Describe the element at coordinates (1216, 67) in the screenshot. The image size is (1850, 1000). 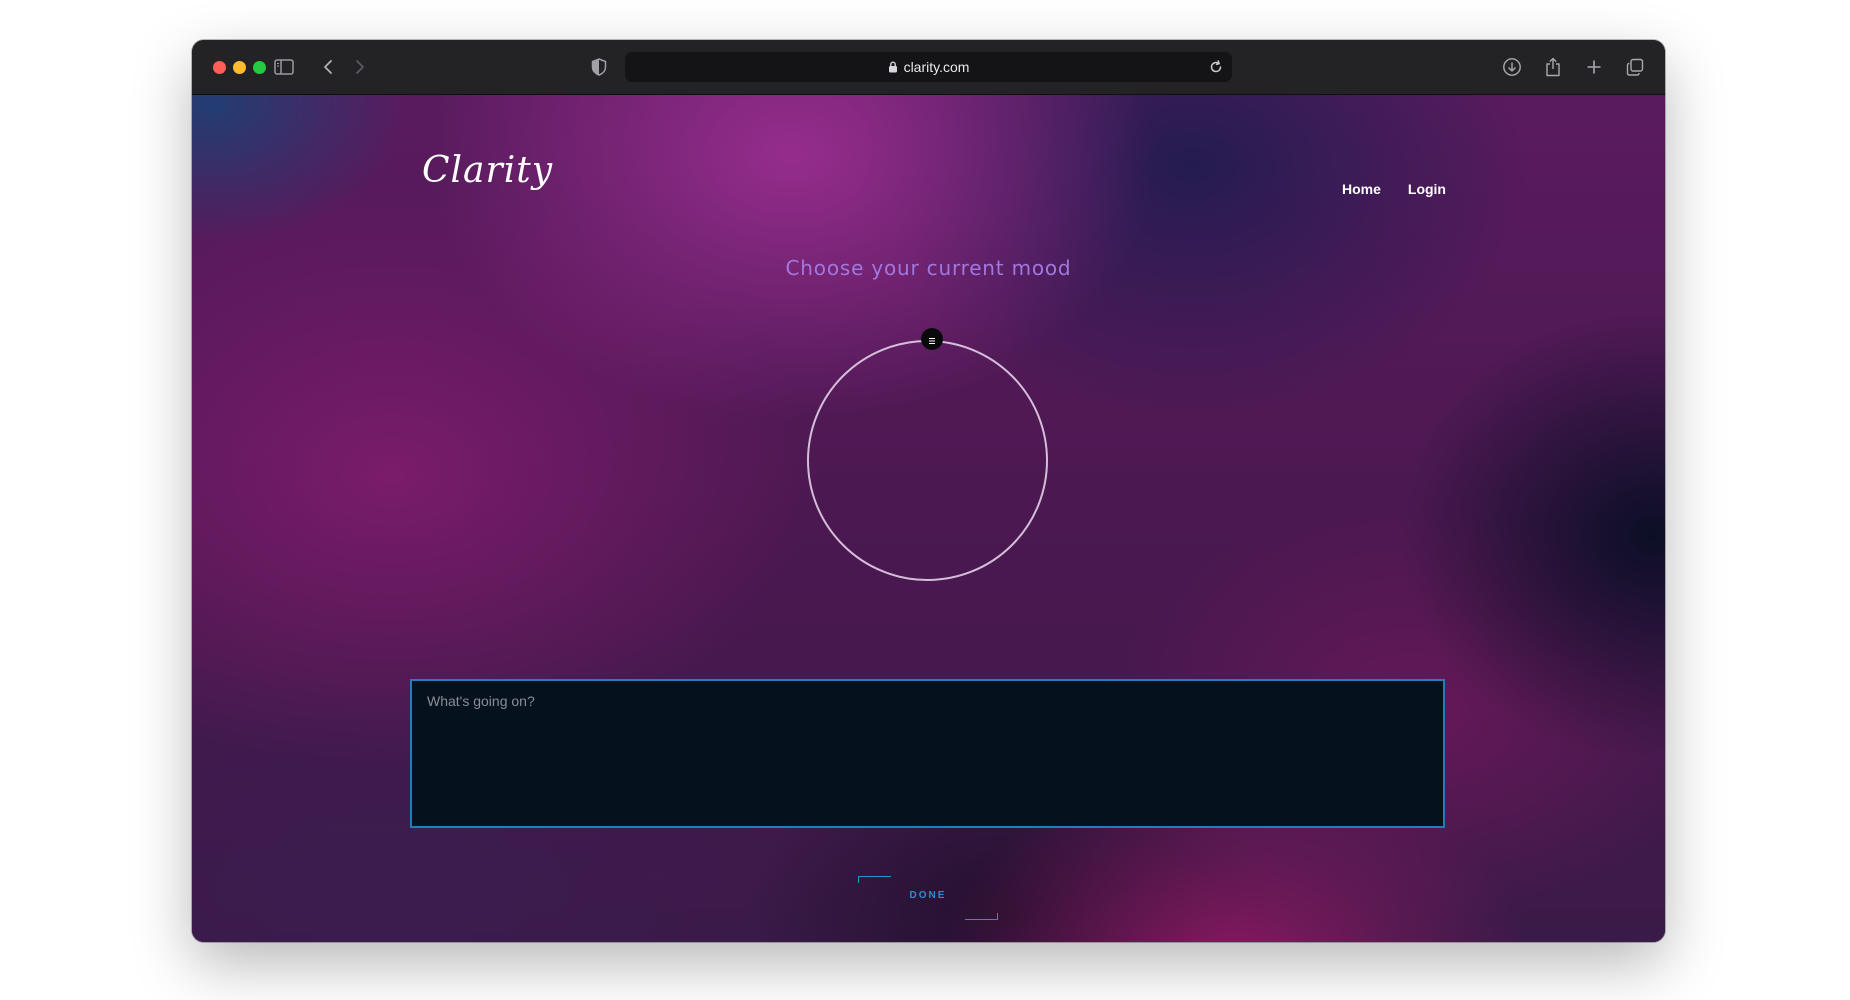
I see `reload-icon` at that location.